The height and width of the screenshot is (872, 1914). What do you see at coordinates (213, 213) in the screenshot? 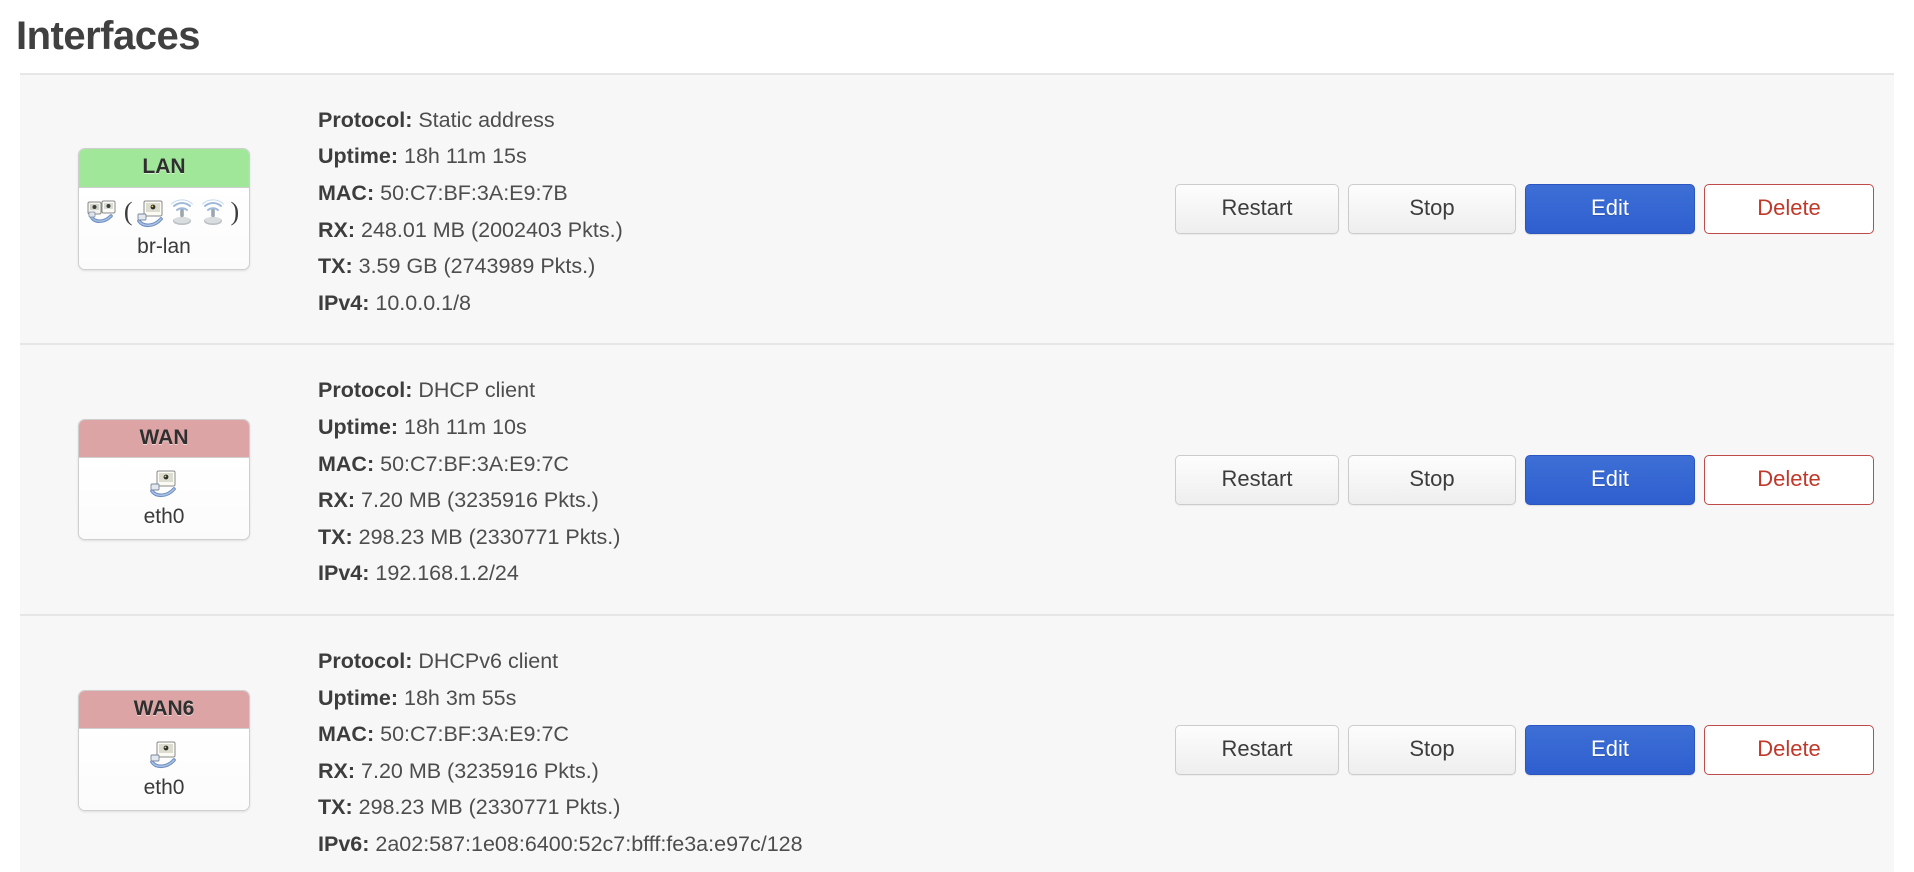
I see `wireless-icon` at bounding box center [213, 213].